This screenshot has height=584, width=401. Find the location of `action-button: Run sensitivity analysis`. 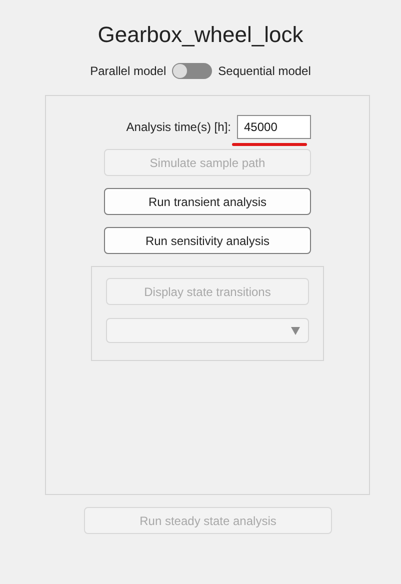

action-button: Run sensitivity analysis is located at coordinates (207, 240).